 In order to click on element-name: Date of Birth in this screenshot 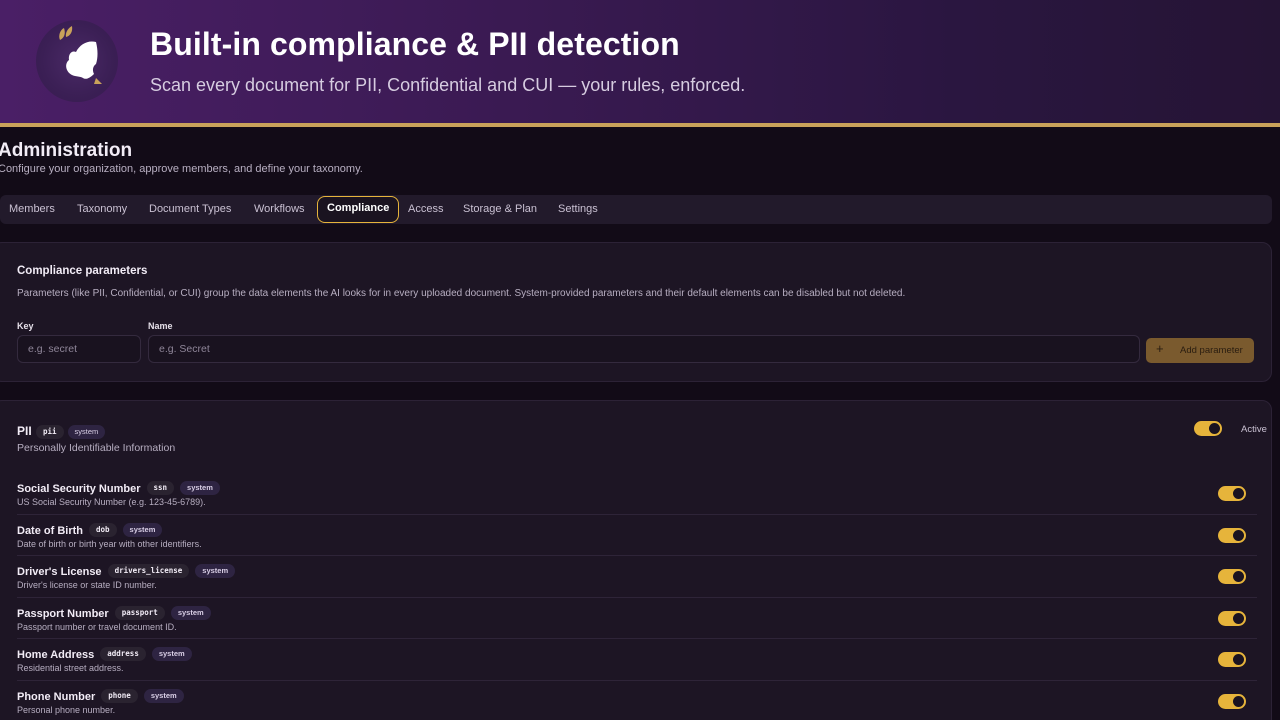, I will do `click(50, 530)`.